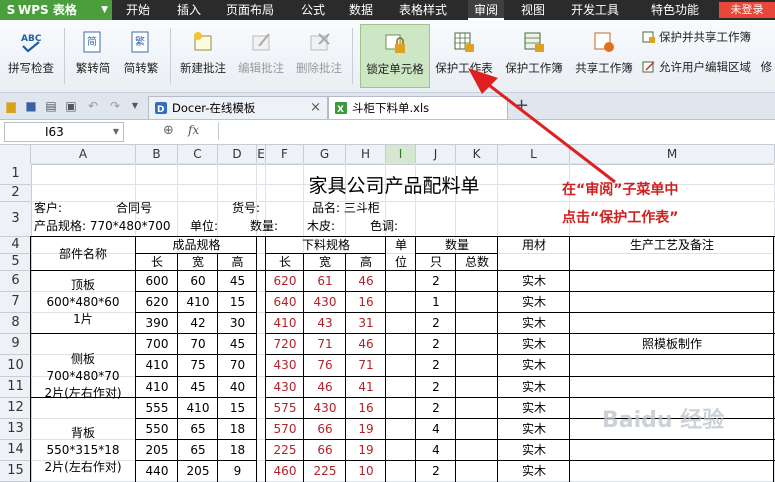 This screenshot has width=775, height=482. Describe the element at coordinates (534, 365) in the screenshot. I see `cell-l-row-10: 实木` at that location.